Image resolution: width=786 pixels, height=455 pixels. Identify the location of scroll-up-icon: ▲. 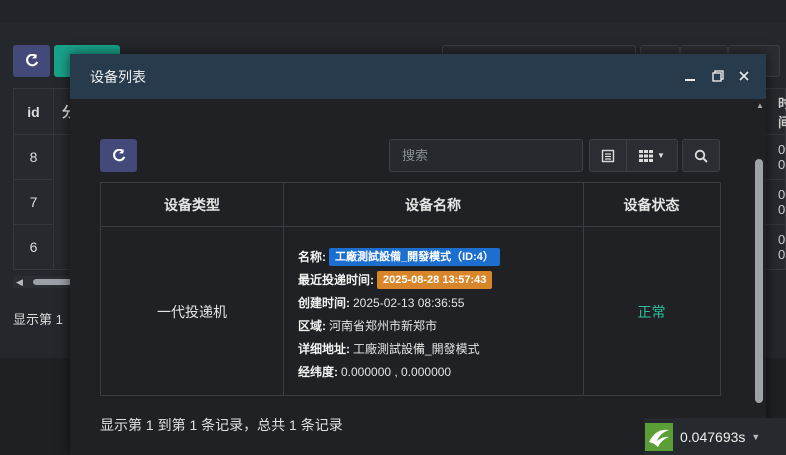
(760, 105).